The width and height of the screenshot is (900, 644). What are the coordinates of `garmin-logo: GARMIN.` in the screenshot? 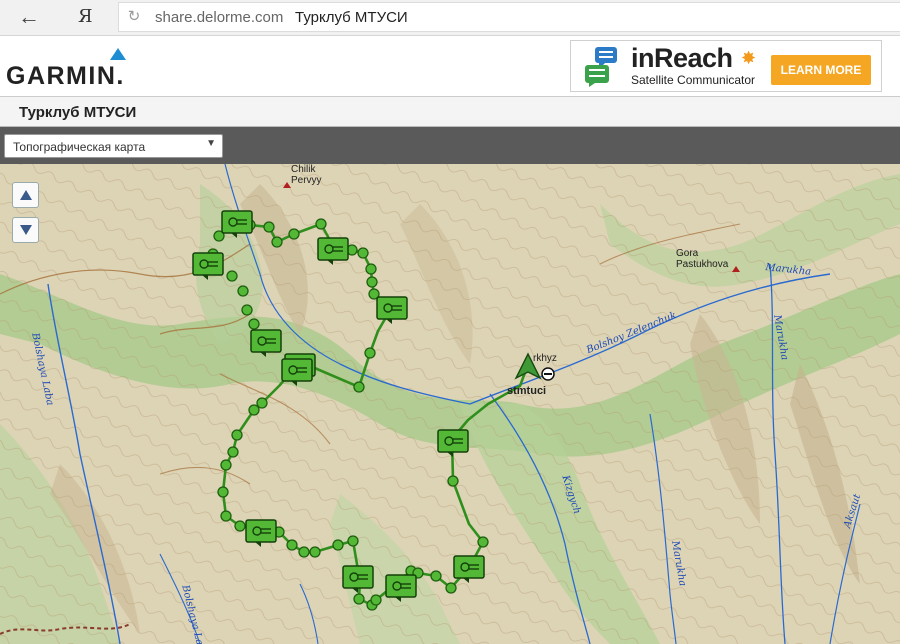 It's located at (74, 69).